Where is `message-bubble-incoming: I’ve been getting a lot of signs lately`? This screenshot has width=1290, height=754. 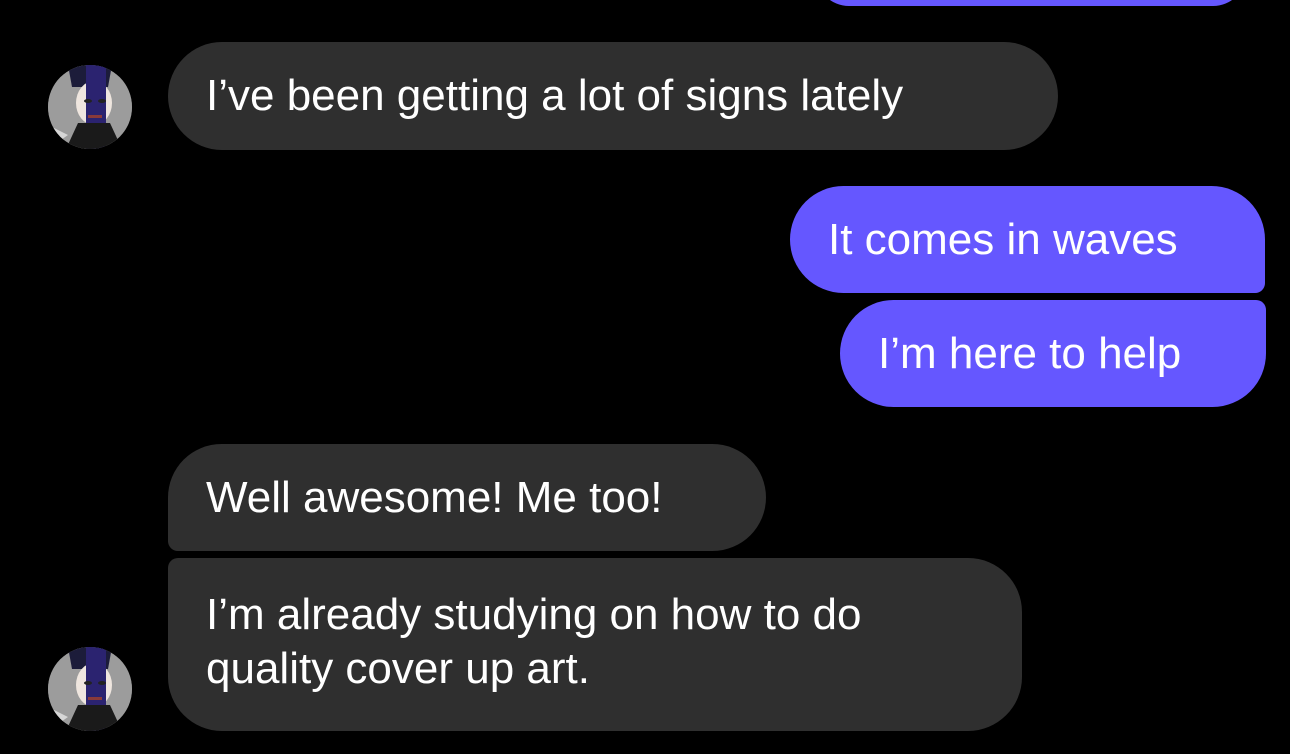 message-bubble-incoming: I’ve been getting a lot of signs lately is located at coordinates (613, 96).